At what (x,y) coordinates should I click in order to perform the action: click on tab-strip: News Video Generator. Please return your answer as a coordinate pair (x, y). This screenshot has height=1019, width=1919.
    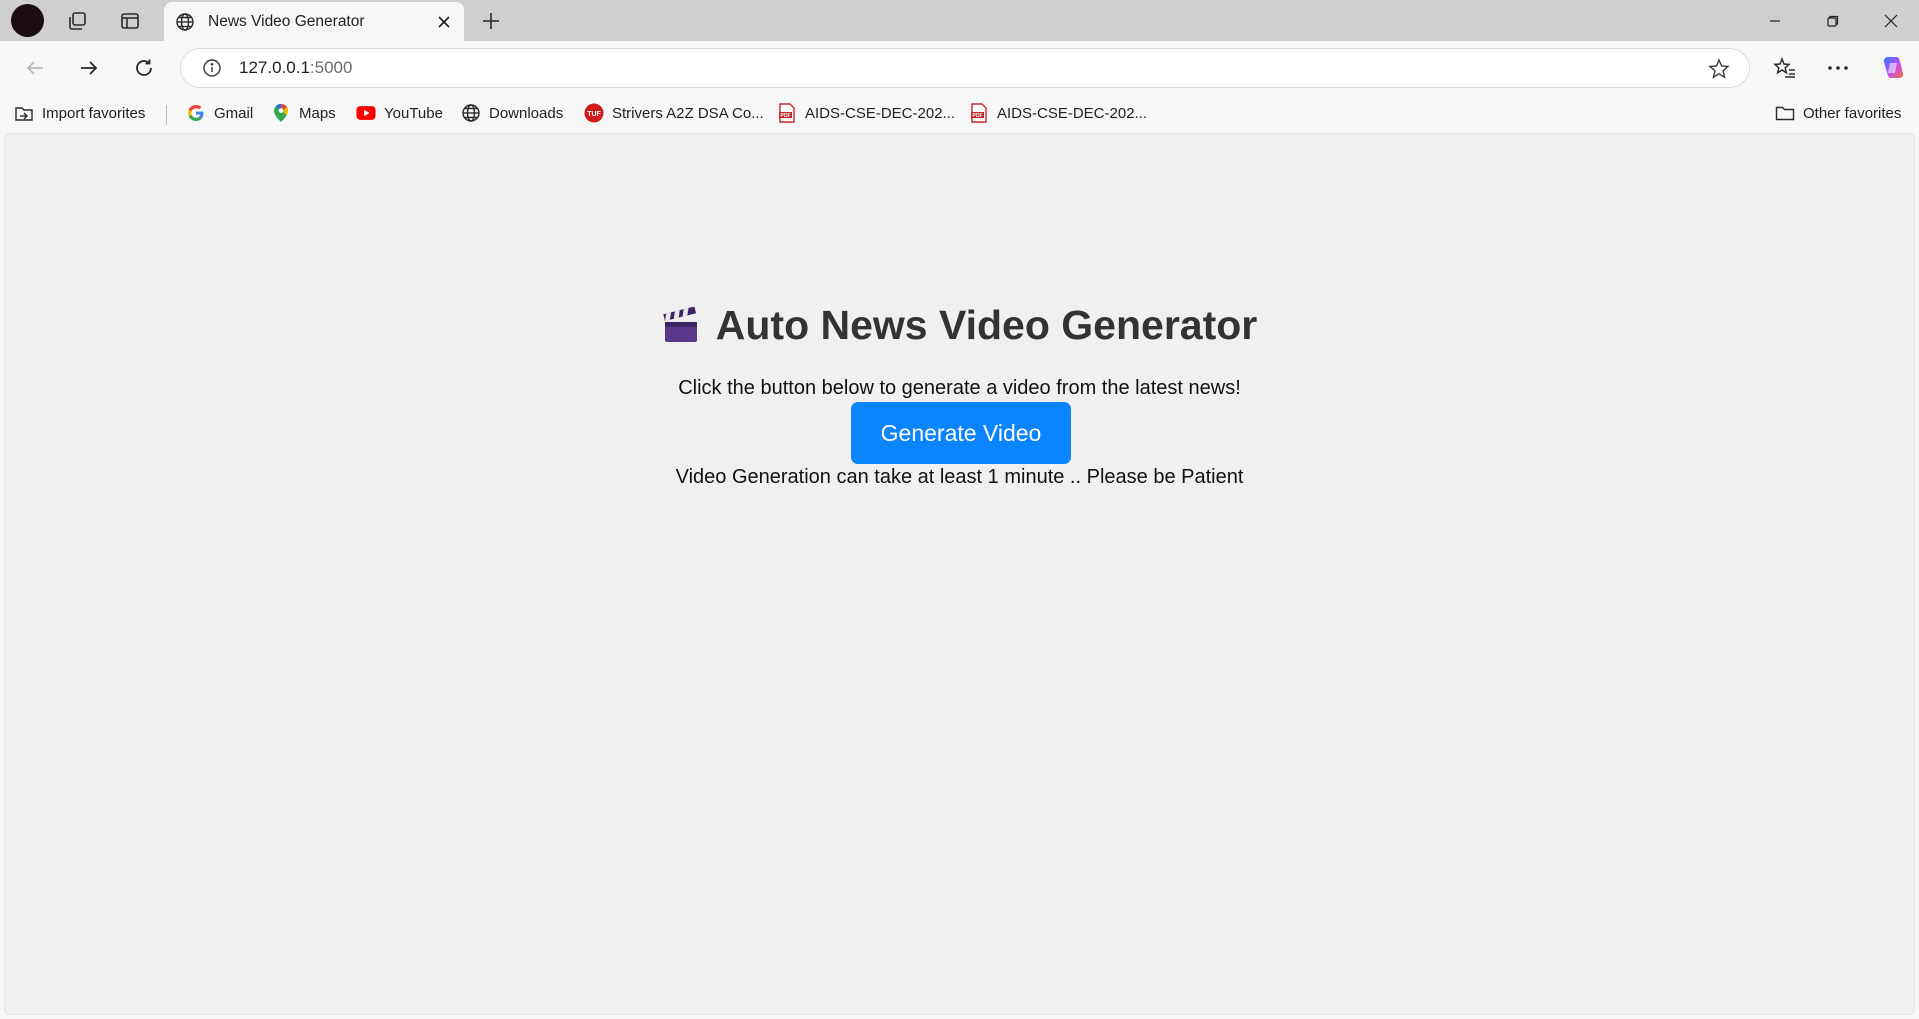
    Looking at the image, I should click on (959, 20).